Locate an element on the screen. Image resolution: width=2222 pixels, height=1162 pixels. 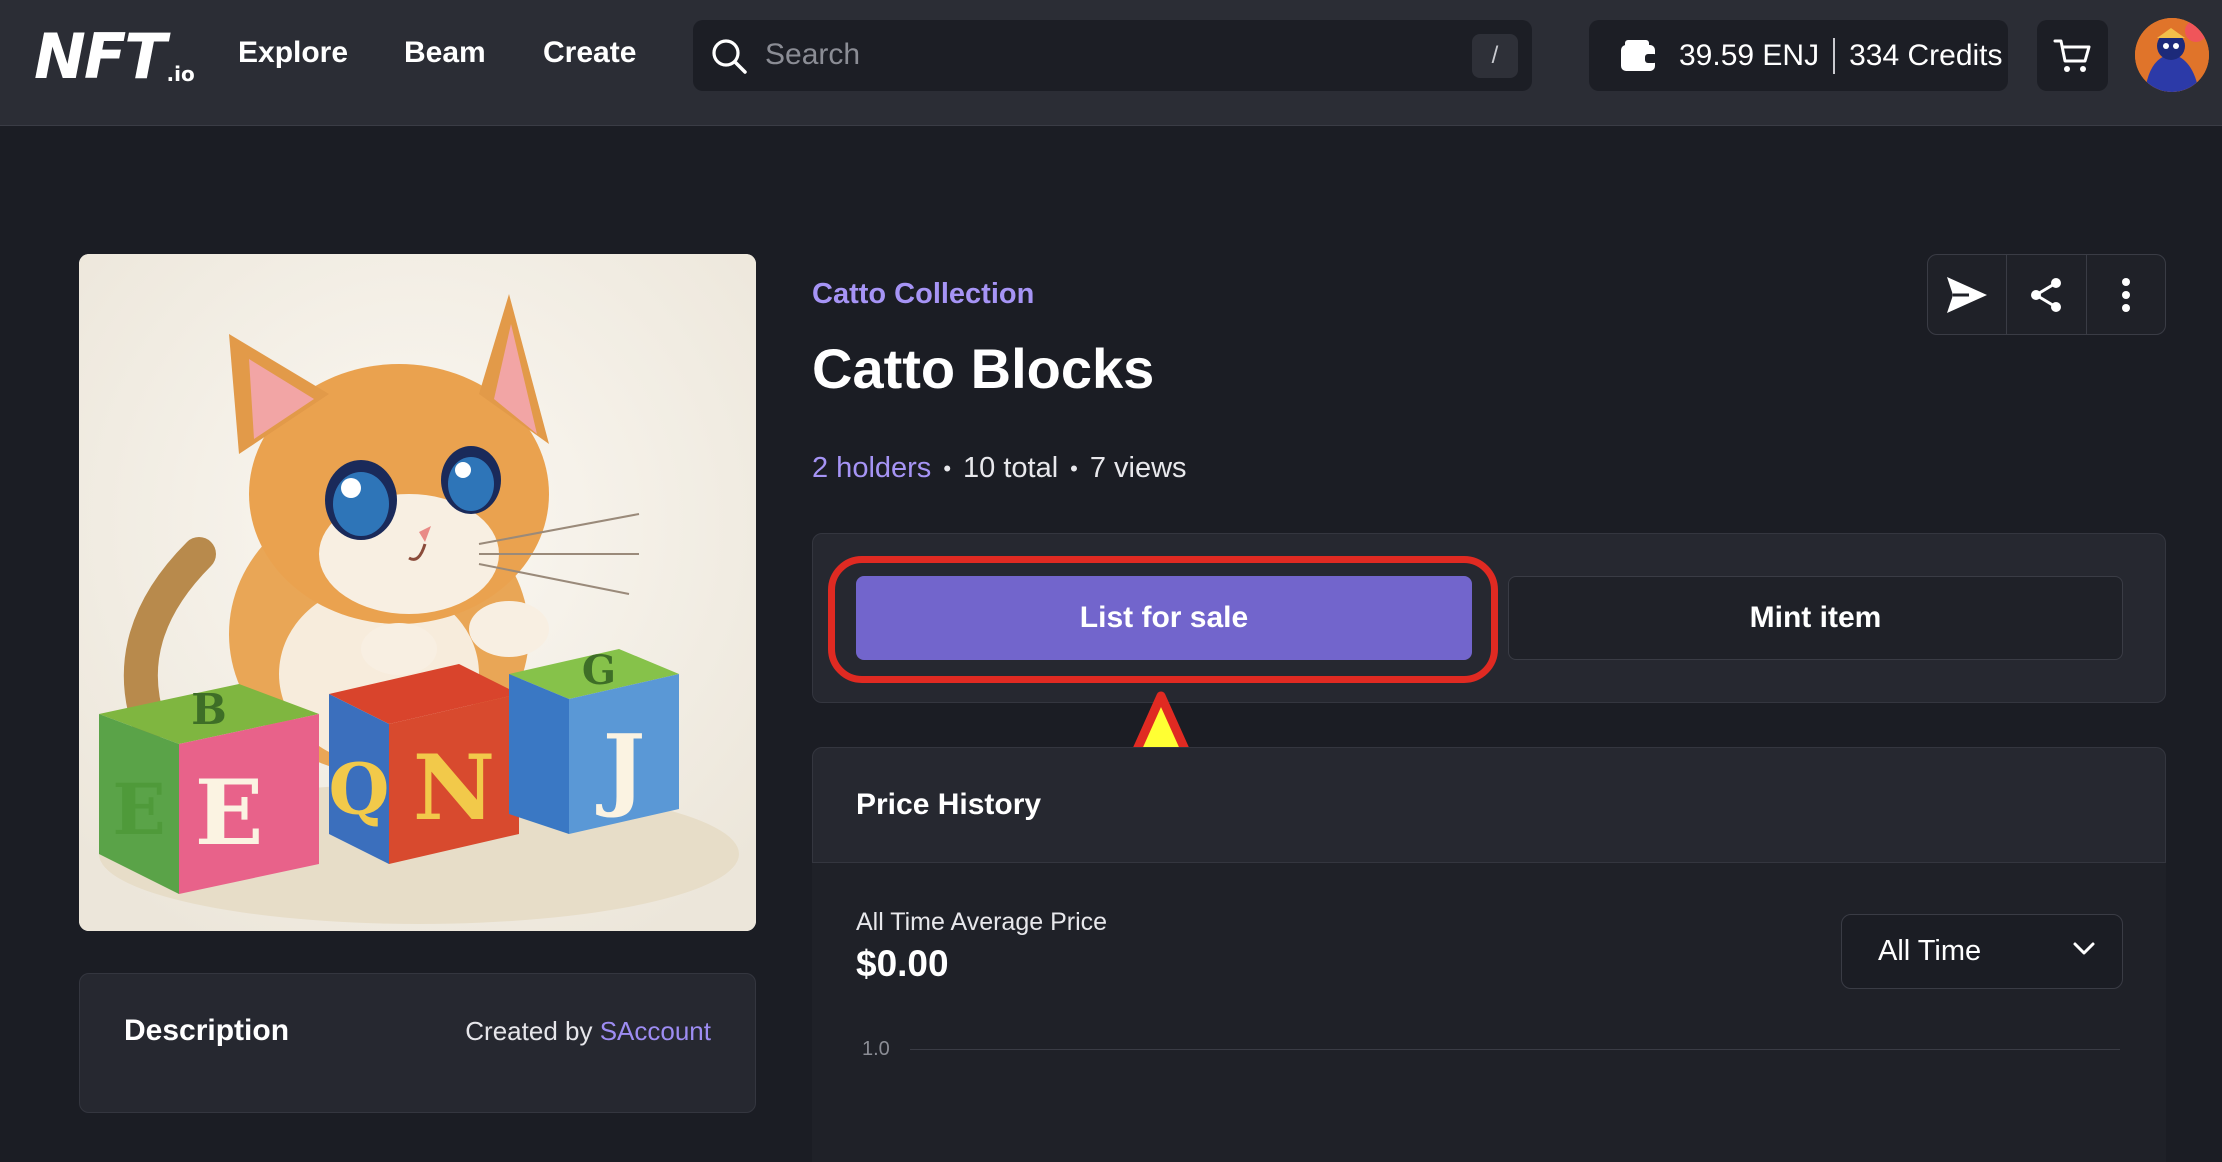
logo-text: NFT is located at coordinates (100, 56).